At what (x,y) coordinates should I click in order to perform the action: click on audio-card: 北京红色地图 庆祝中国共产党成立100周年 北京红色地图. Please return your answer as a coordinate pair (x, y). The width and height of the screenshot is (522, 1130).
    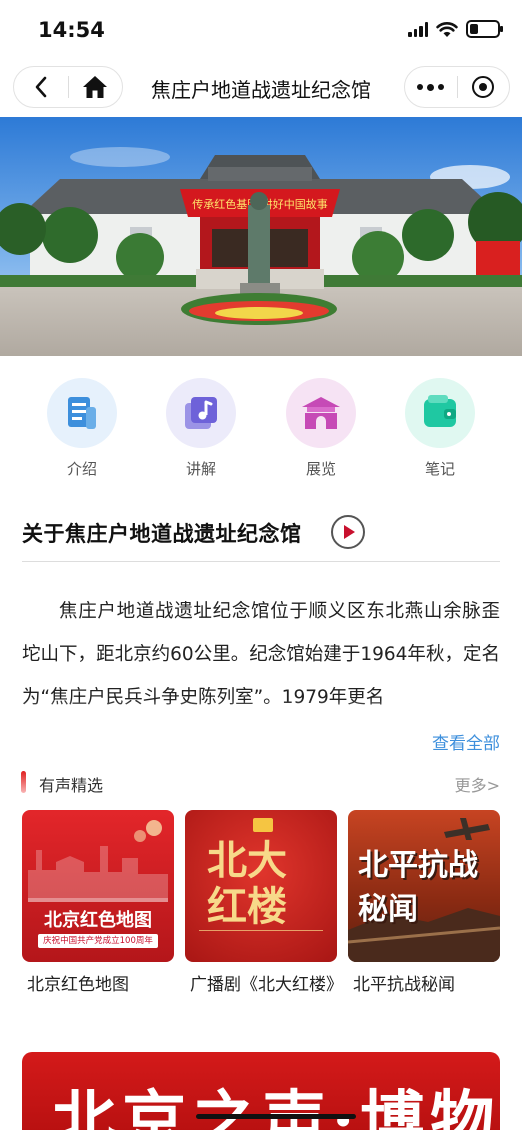
    Looking at the image, I should click on (98, 904).